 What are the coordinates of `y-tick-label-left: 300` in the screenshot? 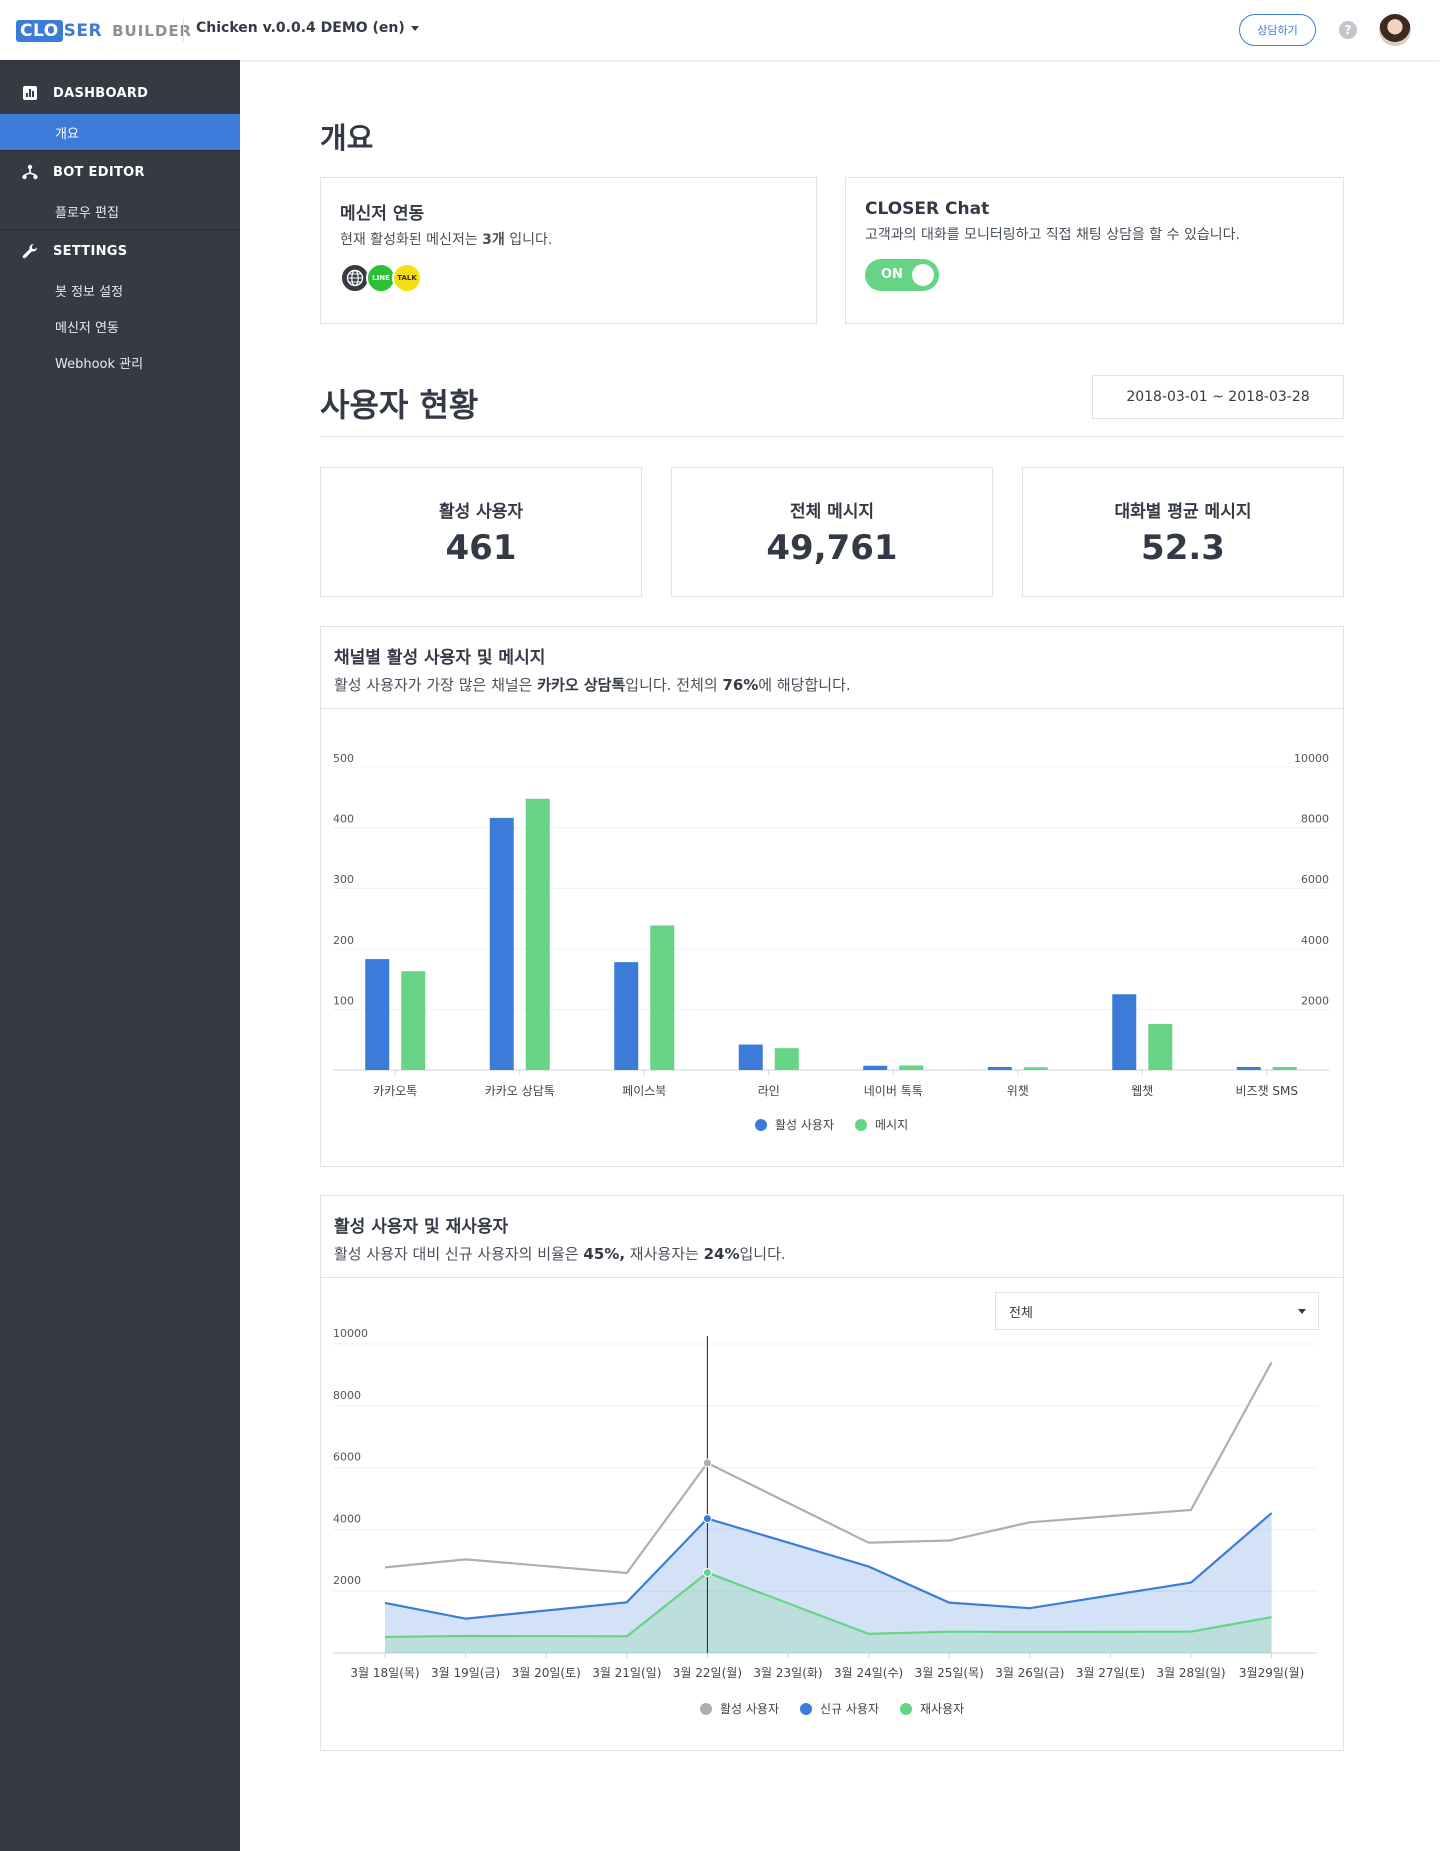 It's located at (343, 879).